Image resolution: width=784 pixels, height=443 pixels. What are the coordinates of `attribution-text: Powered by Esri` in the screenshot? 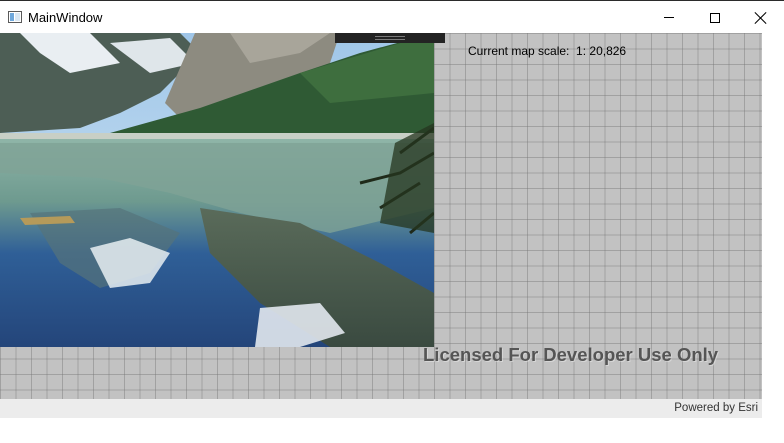 It's located at (716, 408).